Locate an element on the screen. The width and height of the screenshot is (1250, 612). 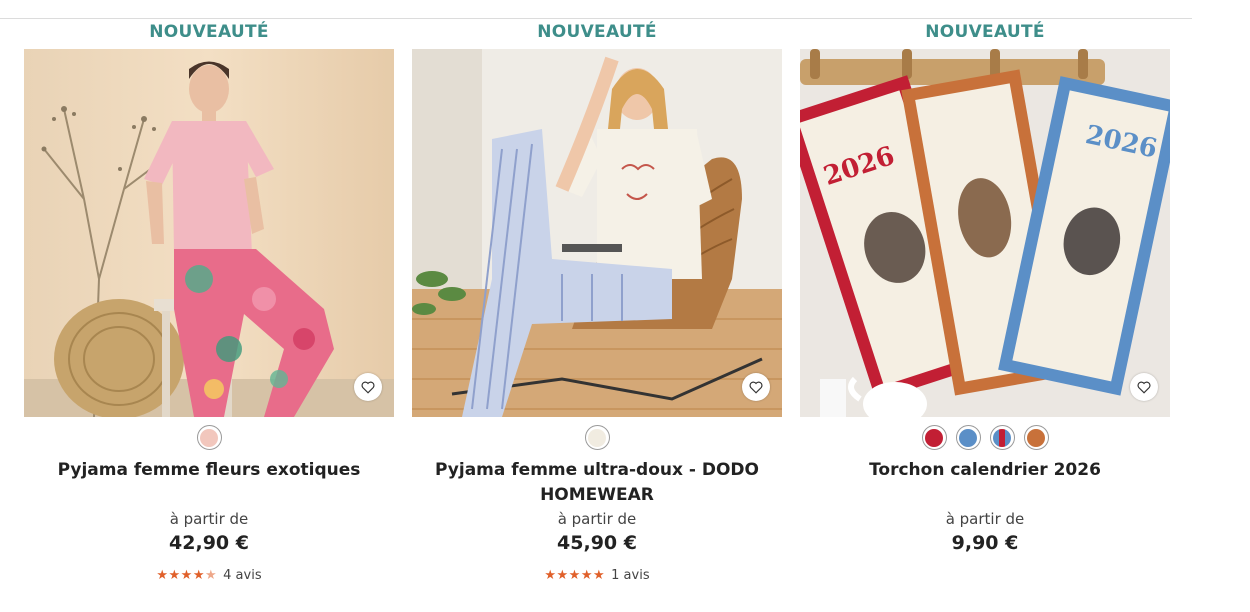
color-swatch-orange is located at coordinates (1036, 437).